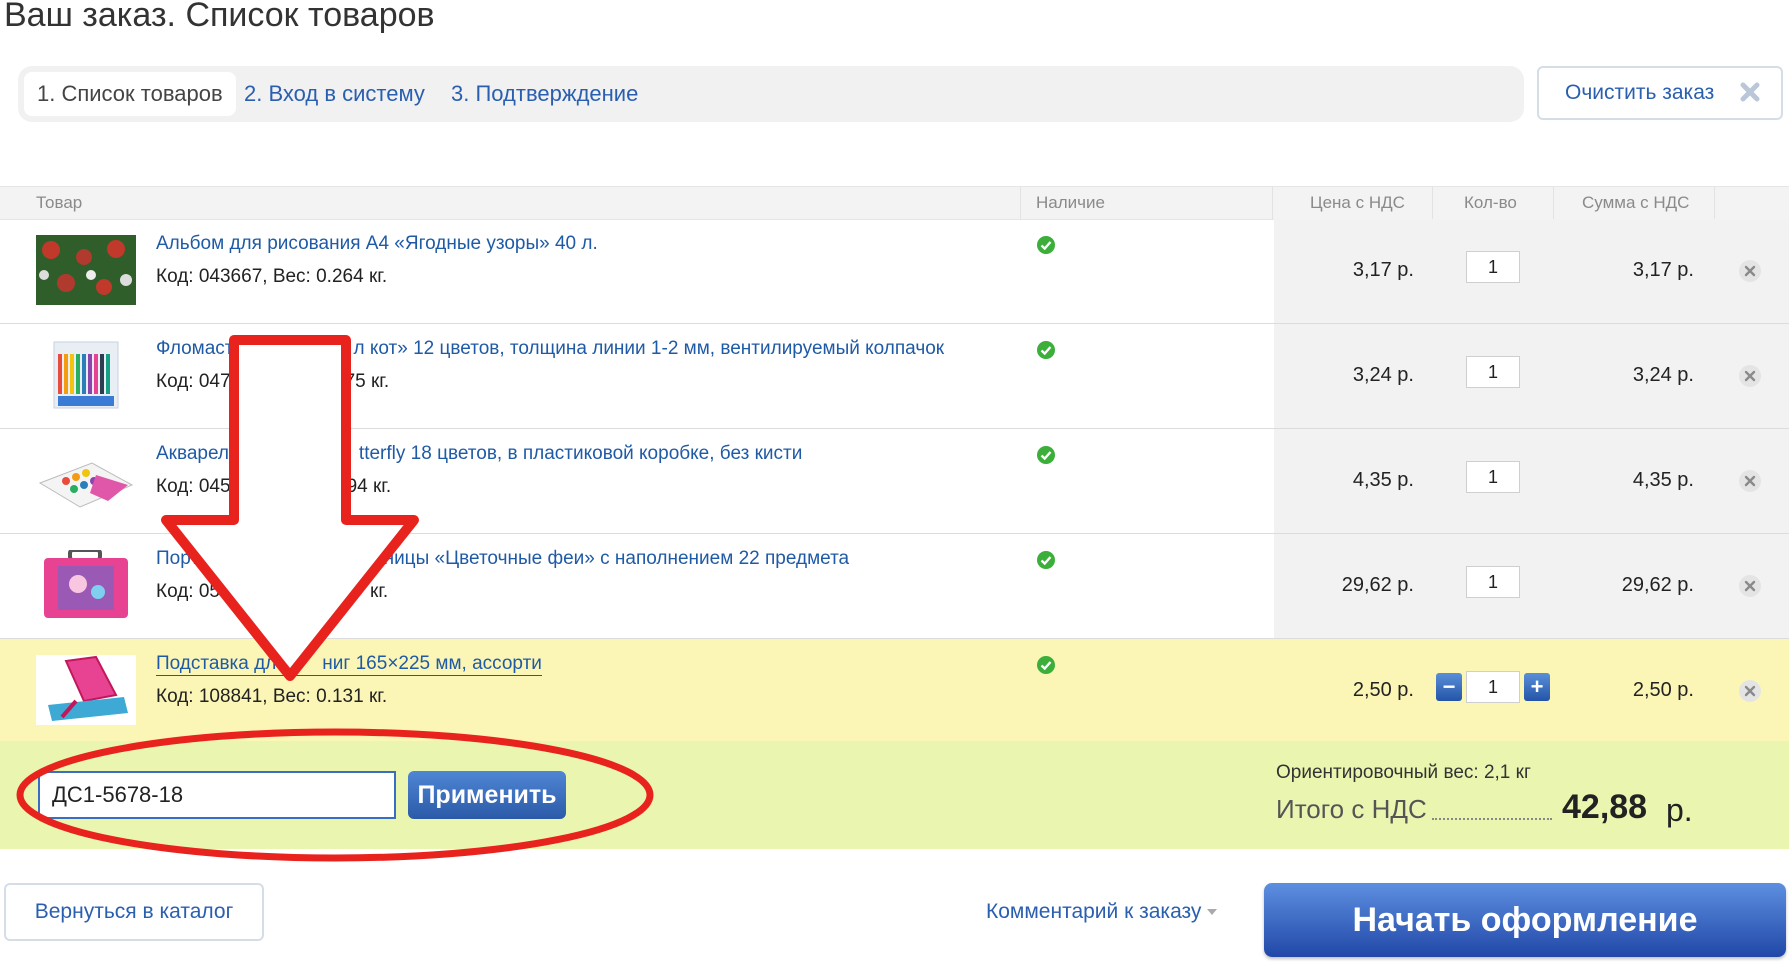  I want to click on header-sum: Сумма с НДС, so click(1636, 202).